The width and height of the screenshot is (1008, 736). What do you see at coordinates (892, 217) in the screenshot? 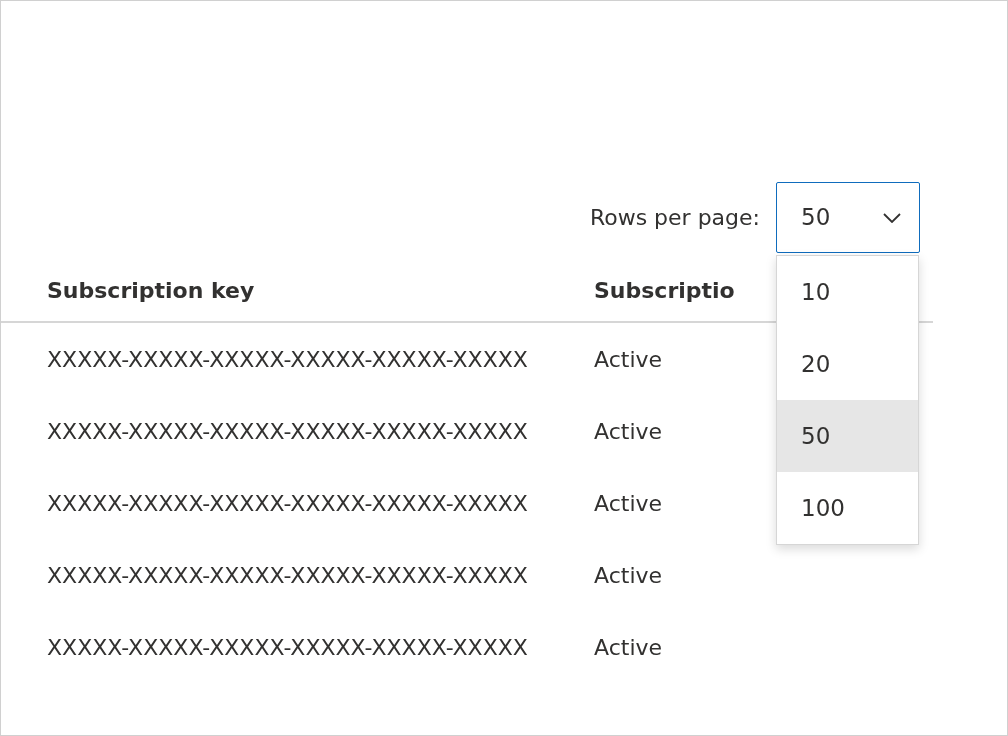
I see `chevron-down-icon` at bounding box center [892, 217].